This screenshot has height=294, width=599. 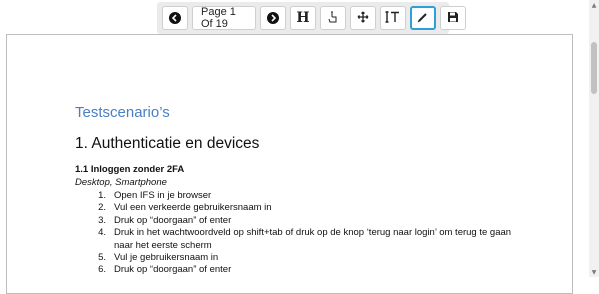 I want to click on viewer-toolbar: Page 1 Of 19 H, so click(x=311, y=18).